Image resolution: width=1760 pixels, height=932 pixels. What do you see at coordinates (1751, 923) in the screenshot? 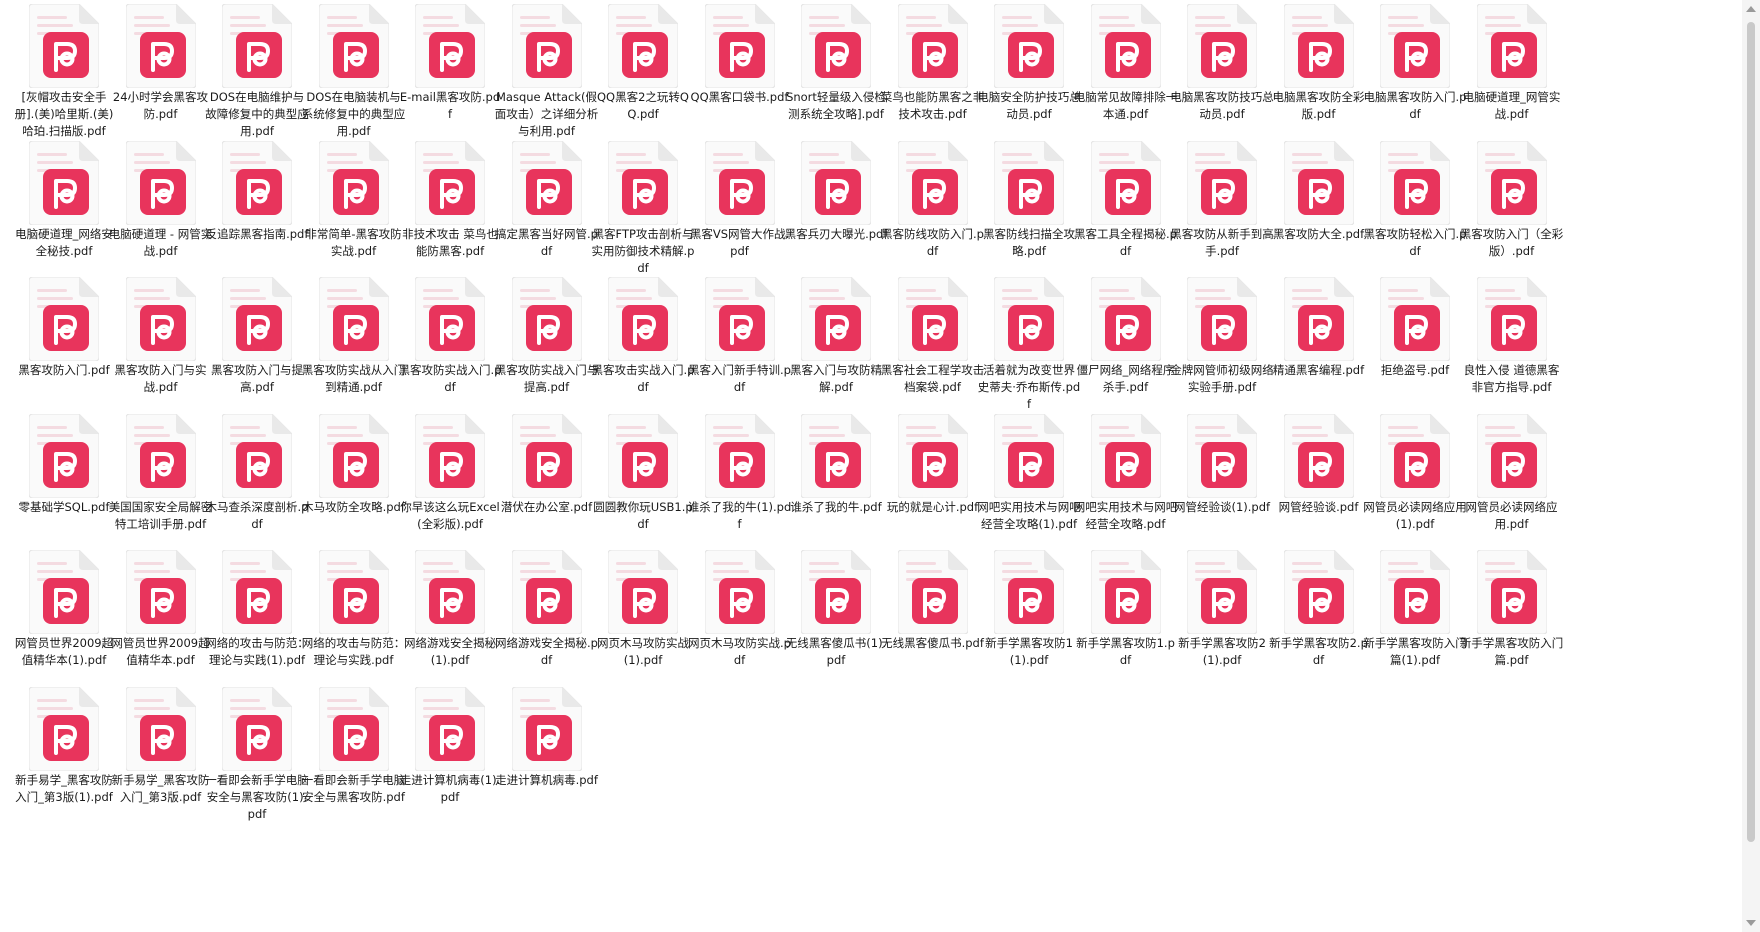
I see `scroll-down-arrow-icon` at bounding box center [1751, 923].